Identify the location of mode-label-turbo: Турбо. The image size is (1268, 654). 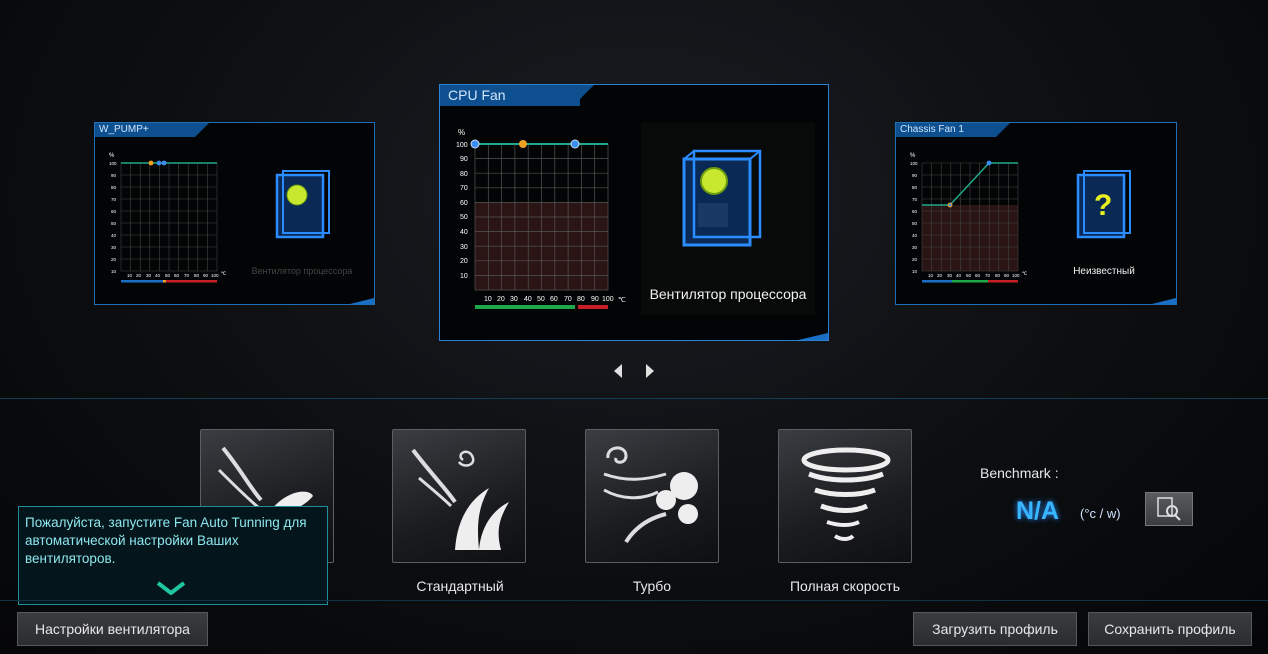
(652, 586).